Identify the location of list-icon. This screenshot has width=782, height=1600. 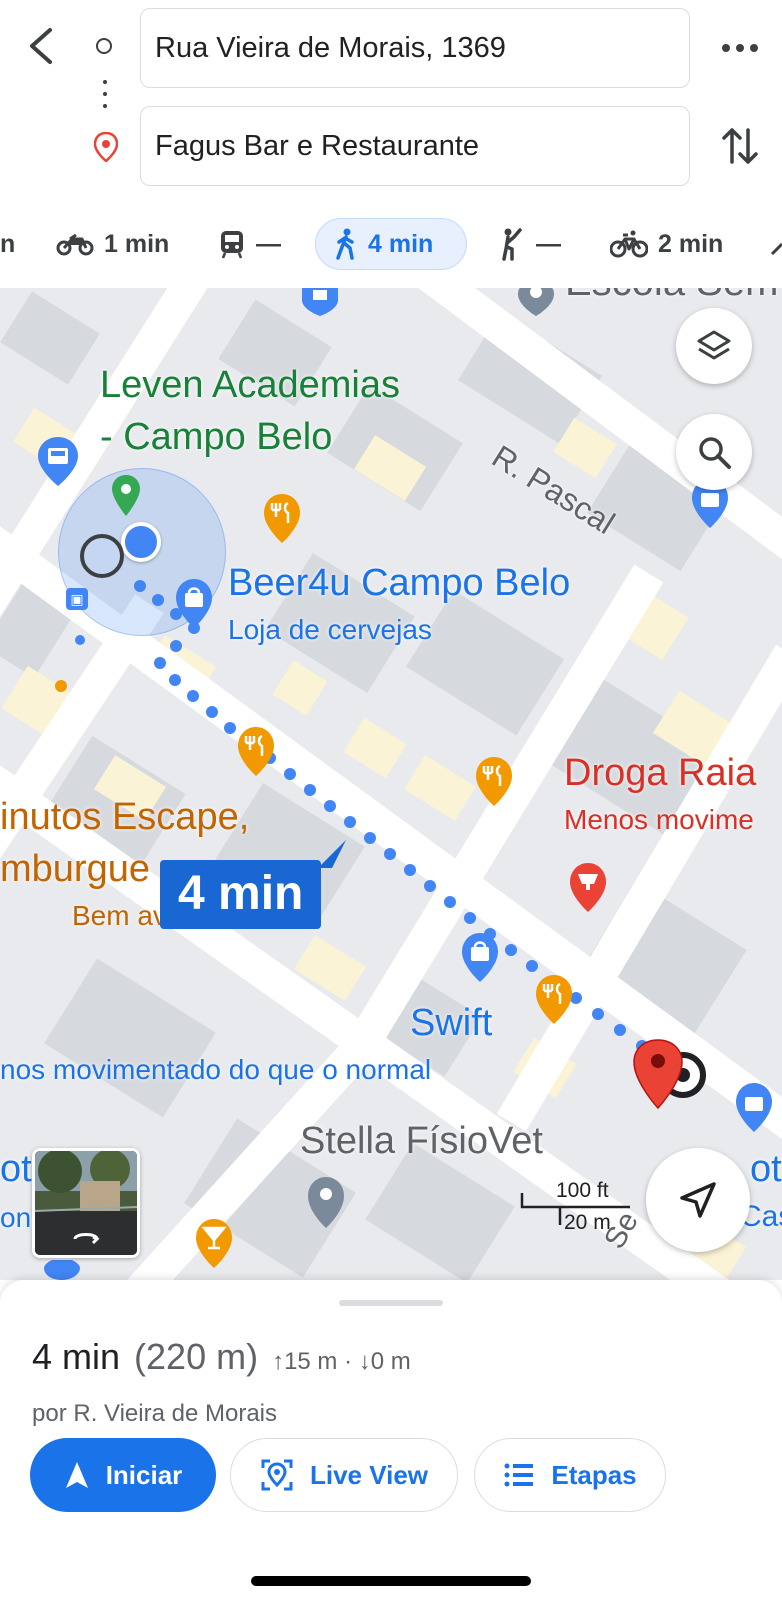
(519, 1475).